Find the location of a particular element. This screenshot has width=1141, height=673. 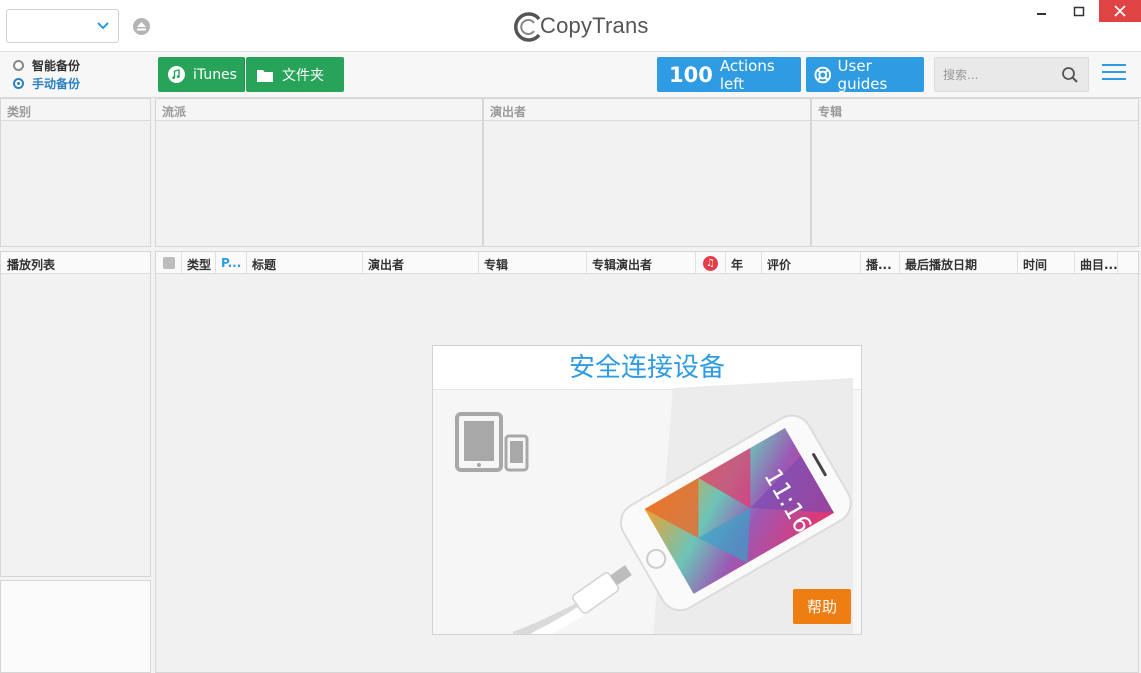

folder-label: 文件夹 is located at coordinates (303, 75).